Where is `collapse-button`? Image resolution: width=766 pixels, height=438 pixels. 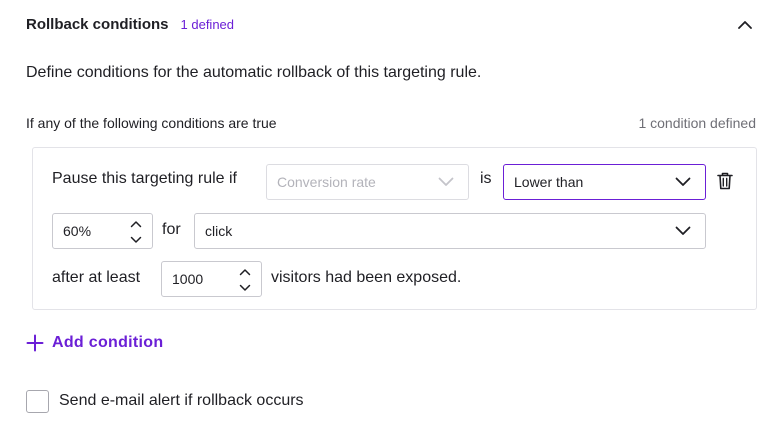
collapse-button is located at coordinates (745, 24).